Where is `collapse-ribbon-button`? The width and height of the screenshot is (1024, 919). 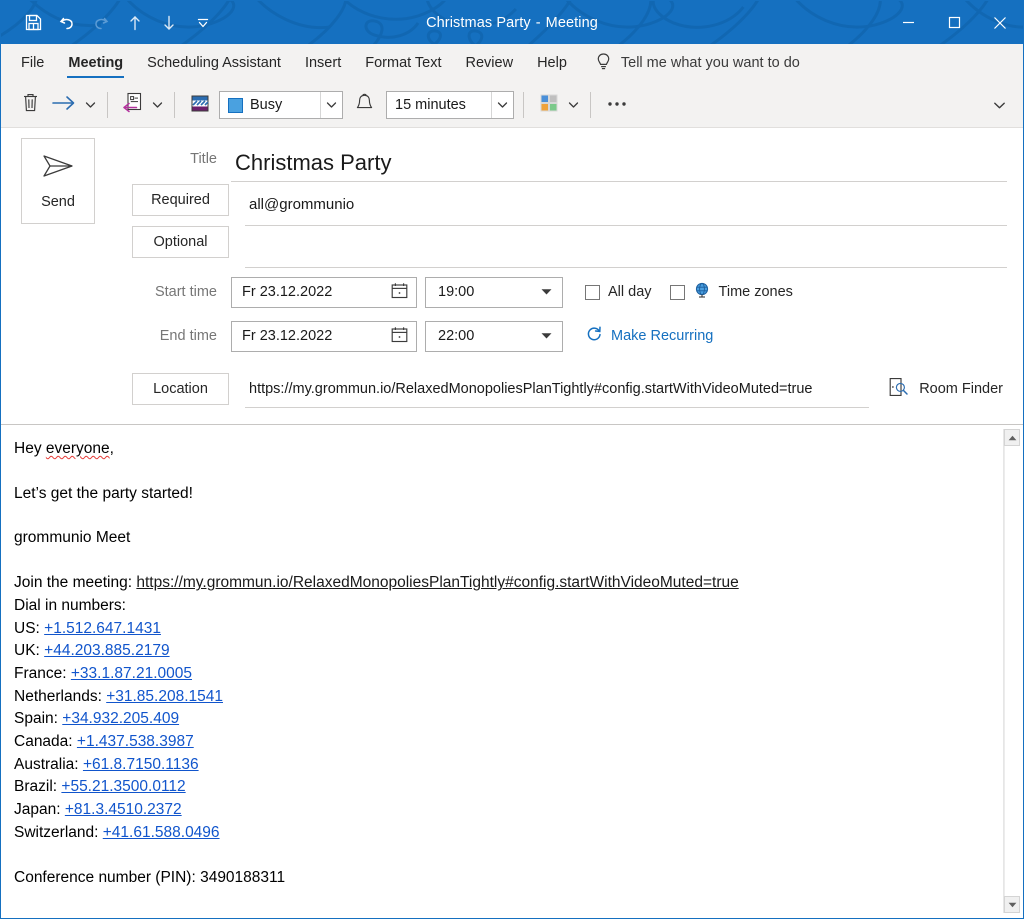
collapse-ribbon-button is located at coordinates (999, 105).